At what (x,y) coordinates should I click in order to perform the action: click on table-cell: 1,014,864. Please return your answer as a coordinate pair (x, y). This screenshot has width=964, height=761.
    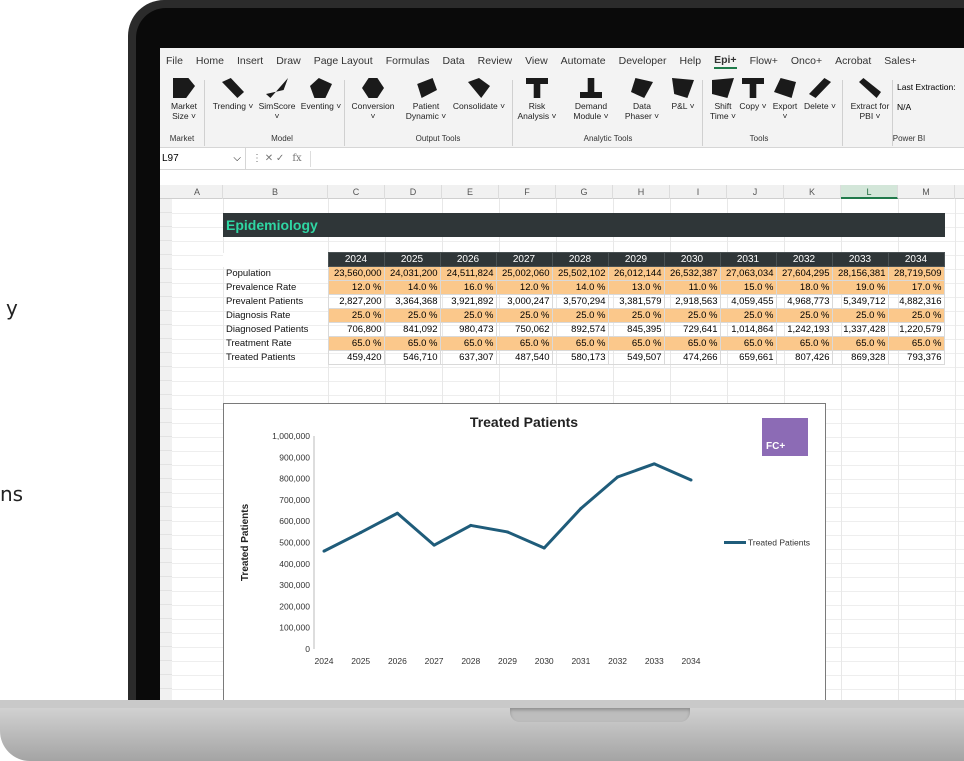
    Looking at the image, I should click on (748, 329).